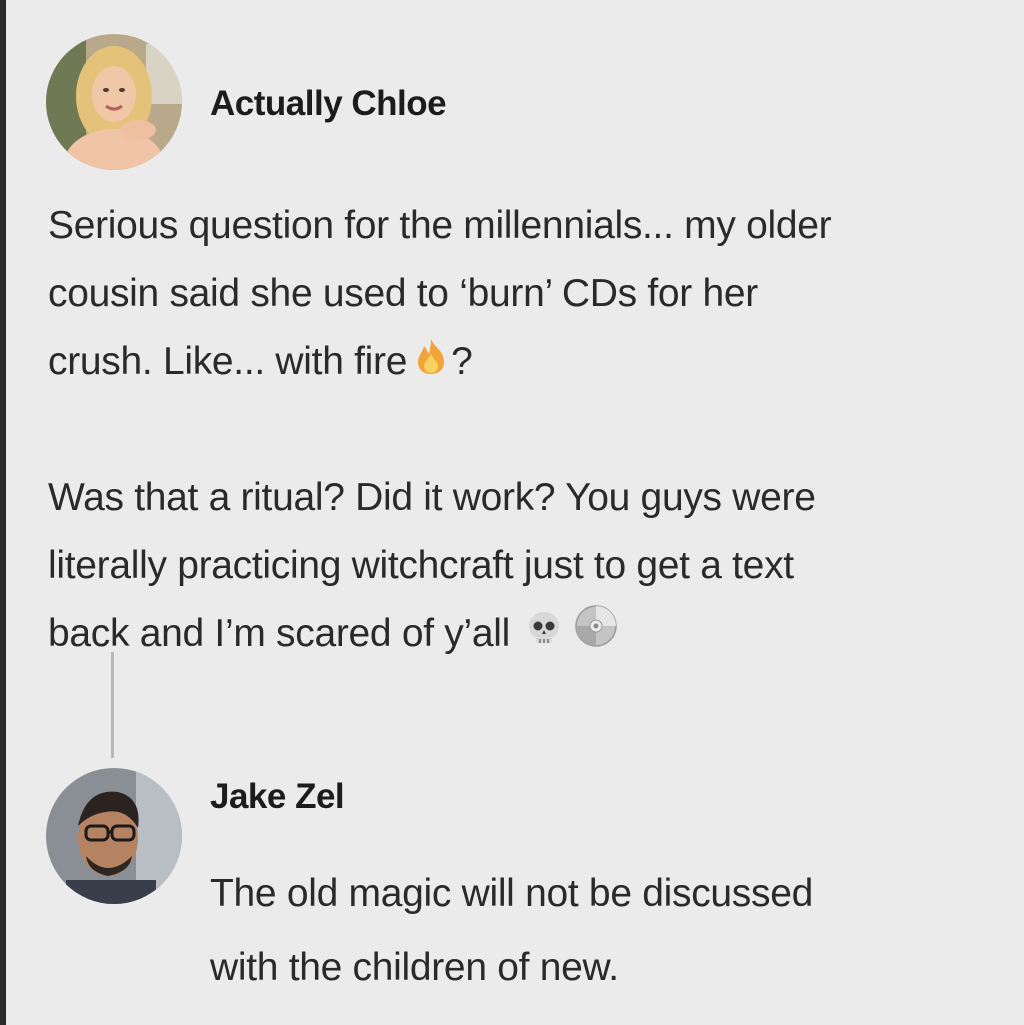 The image size is (1024, 1025). I want to click on thread-connector, so click(112, 705).